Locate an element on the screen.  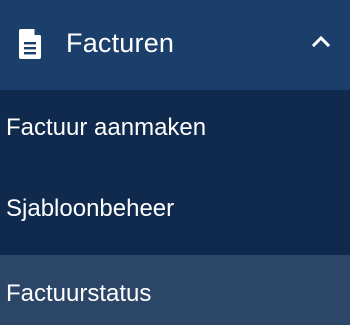
chevron-up-icon is located at coordinates (321, 41).